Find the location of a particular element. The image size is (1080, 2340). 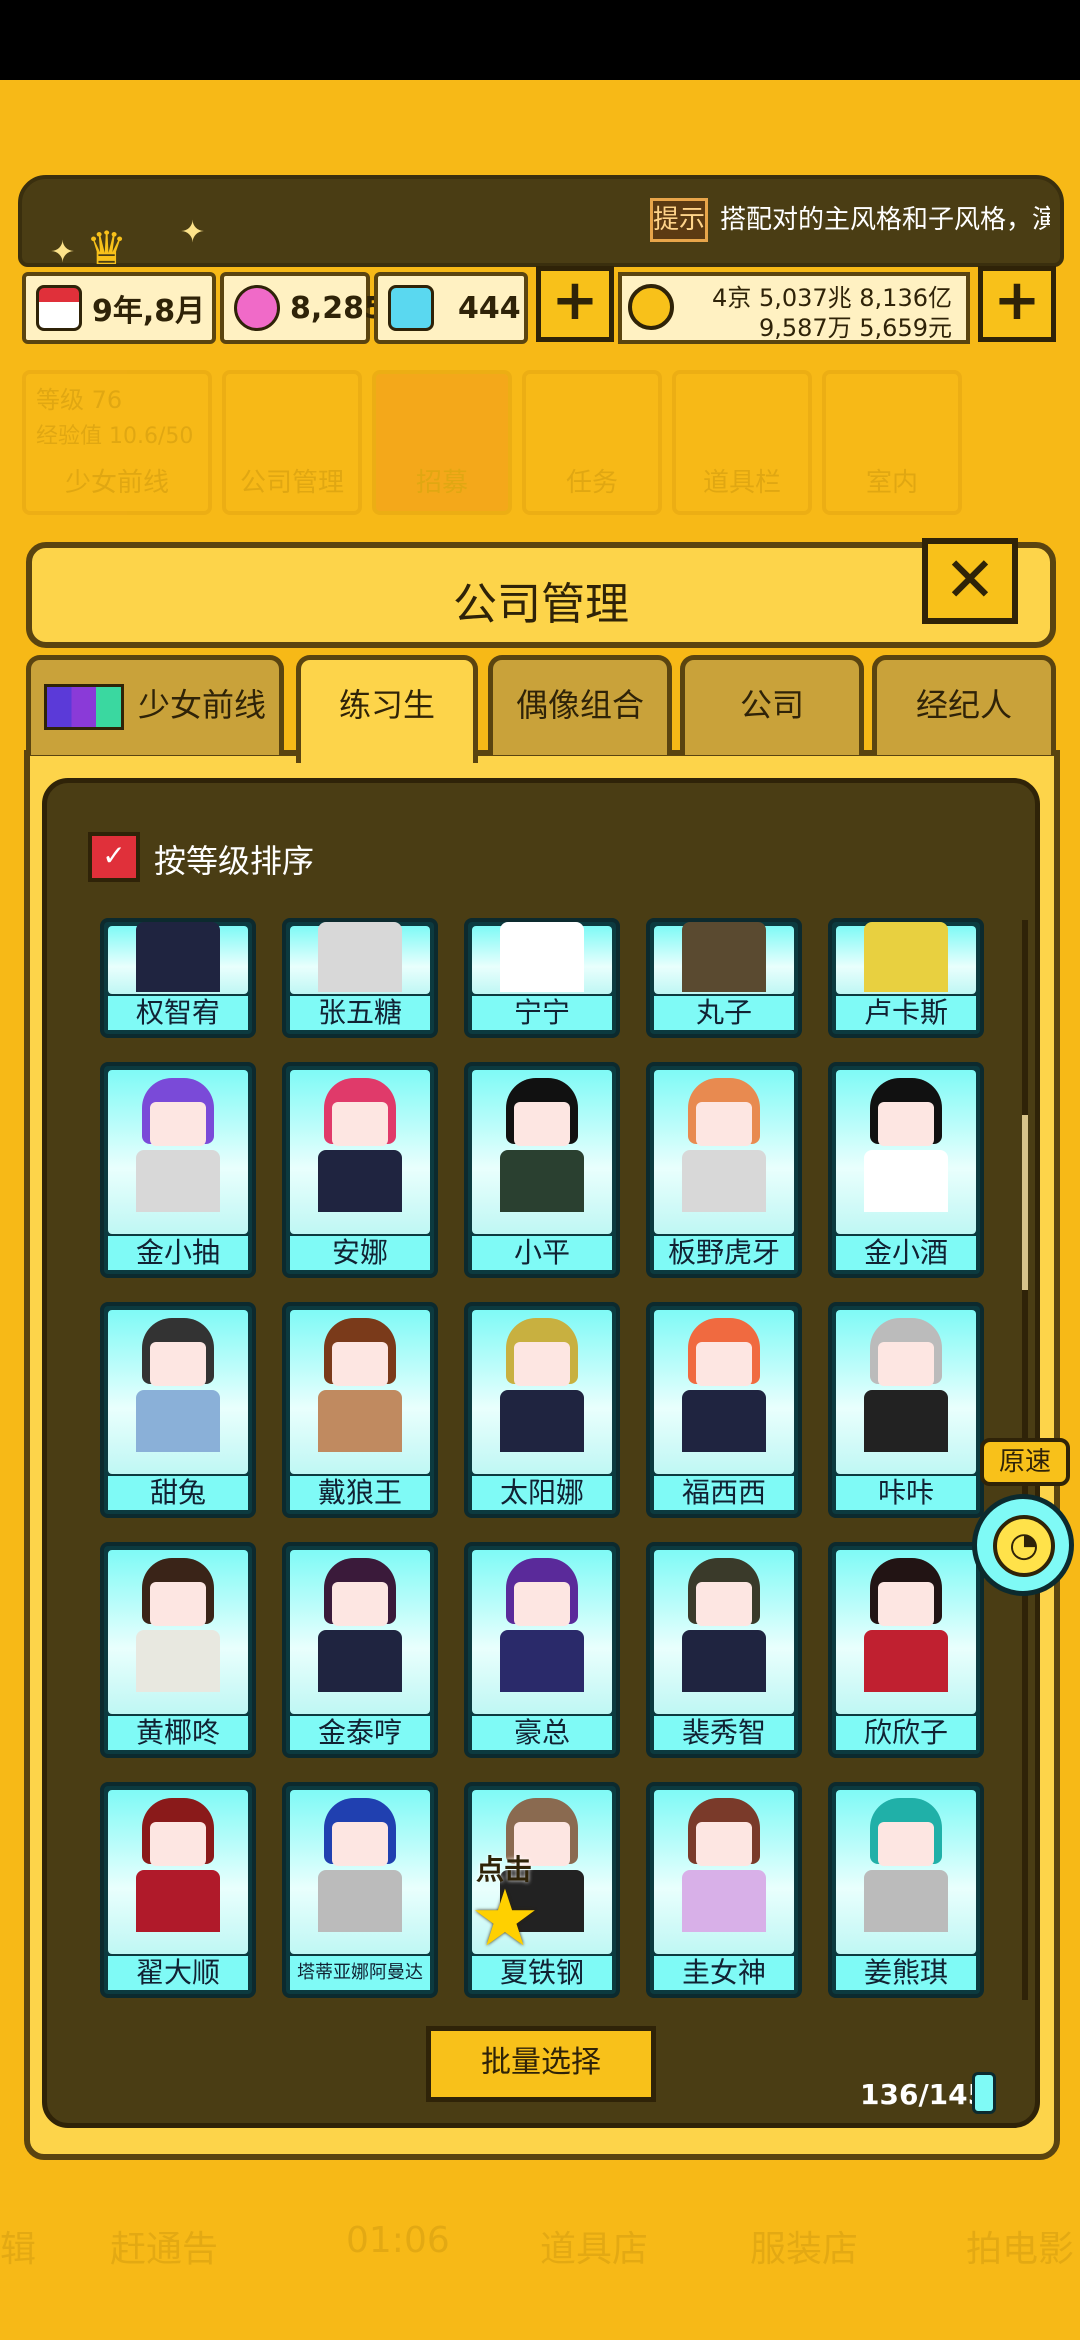

tab-trainees: 练习生 is located at coordinates (387, 709).